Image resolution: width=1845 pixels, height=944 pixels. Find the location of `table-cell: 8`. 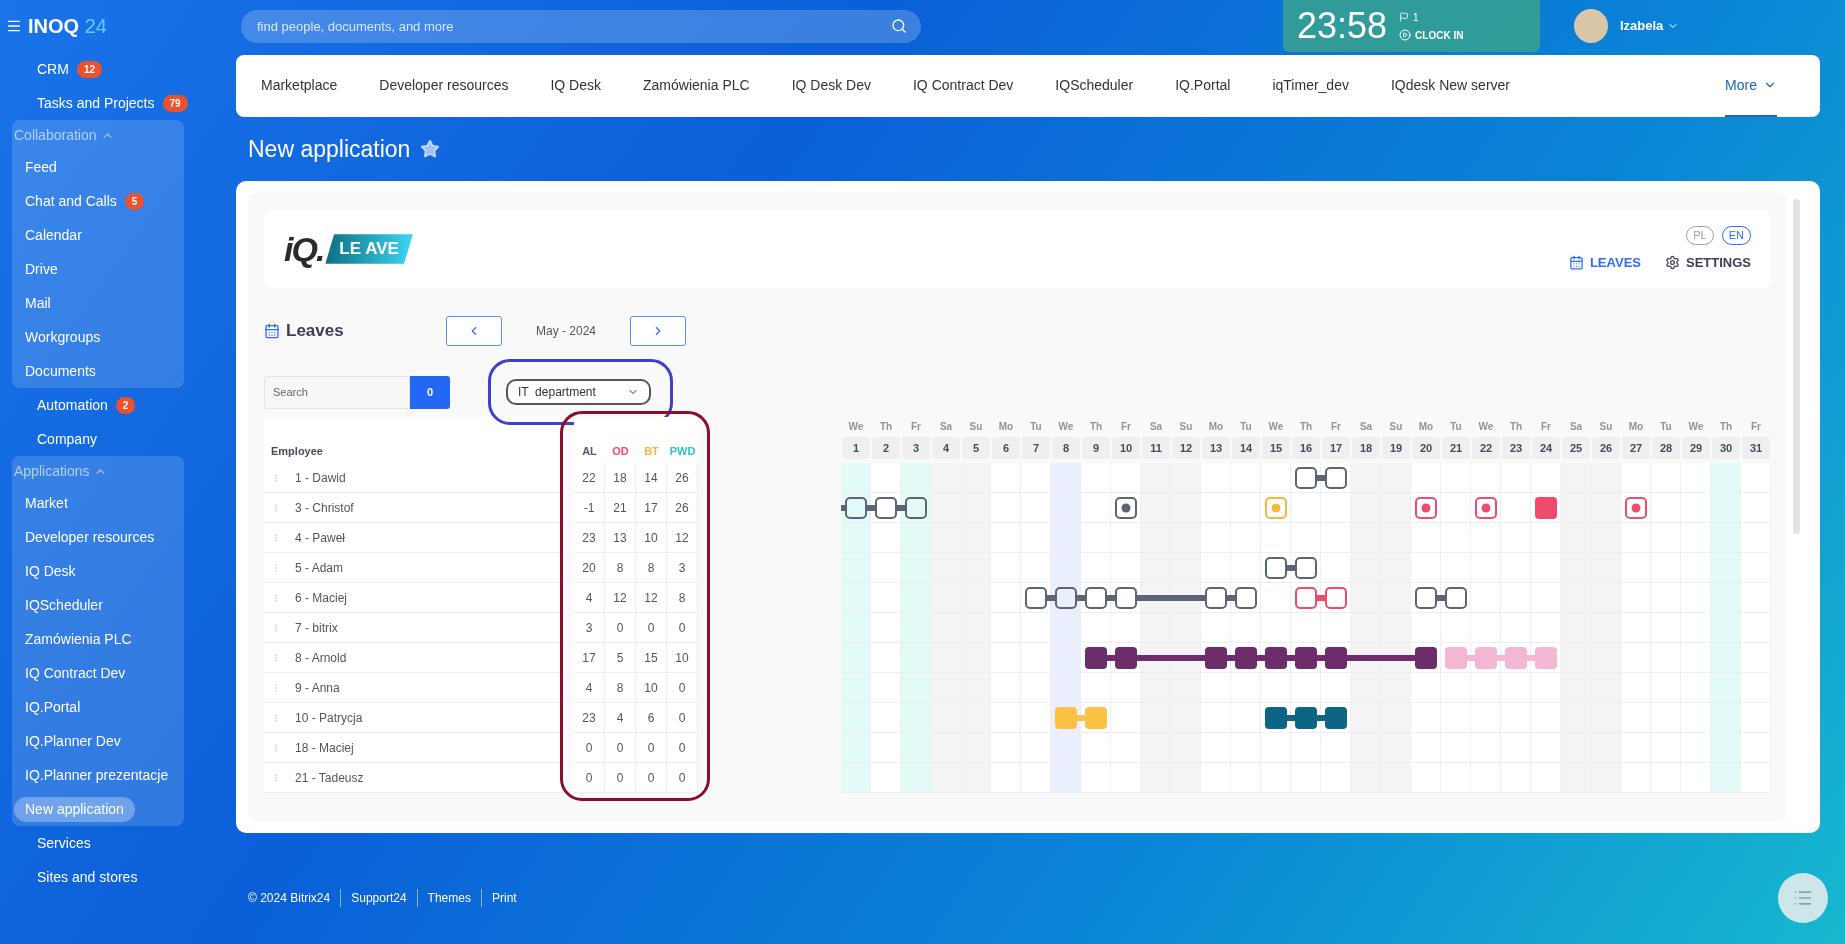

table-cell: 8 is located at coordinates (682, 597).